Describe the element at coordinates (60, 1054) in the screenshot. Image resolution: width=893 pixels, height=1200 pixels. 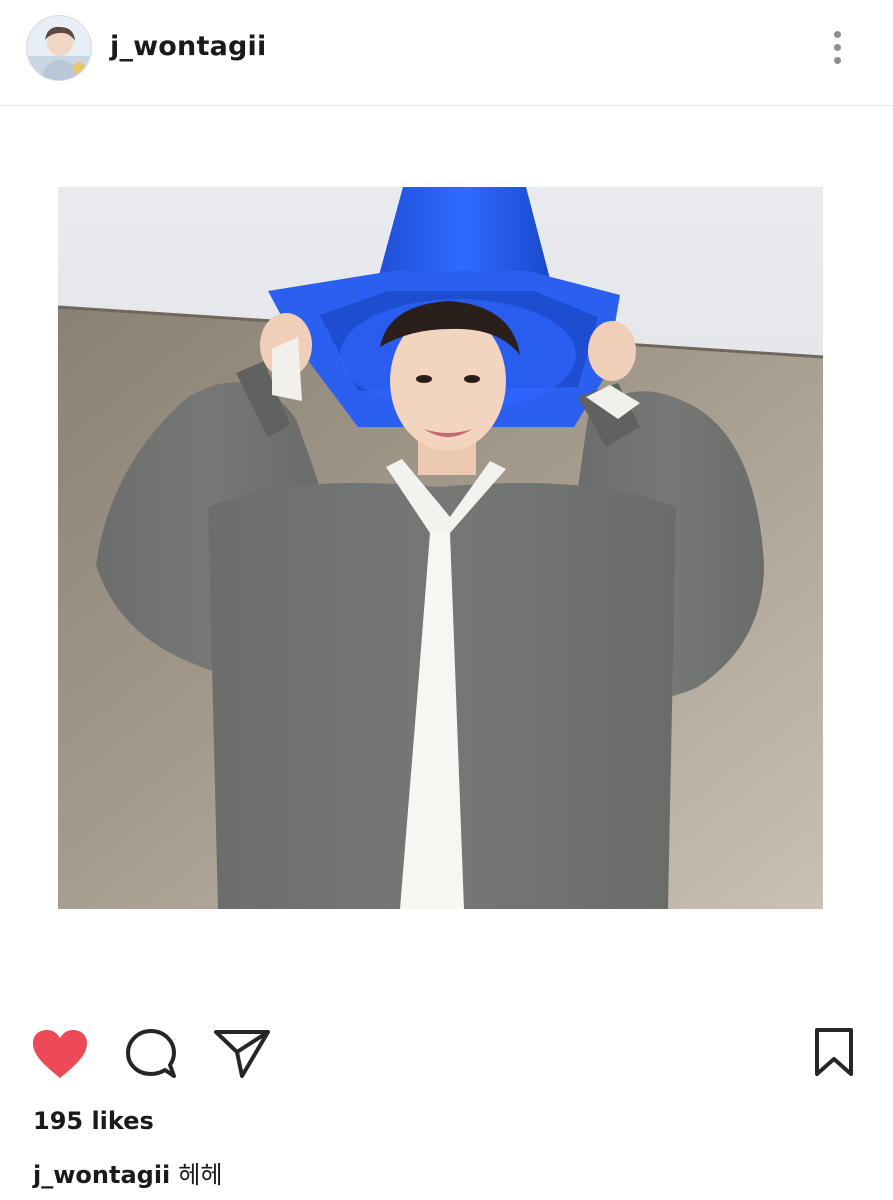
I see `heart-icon` at that location.